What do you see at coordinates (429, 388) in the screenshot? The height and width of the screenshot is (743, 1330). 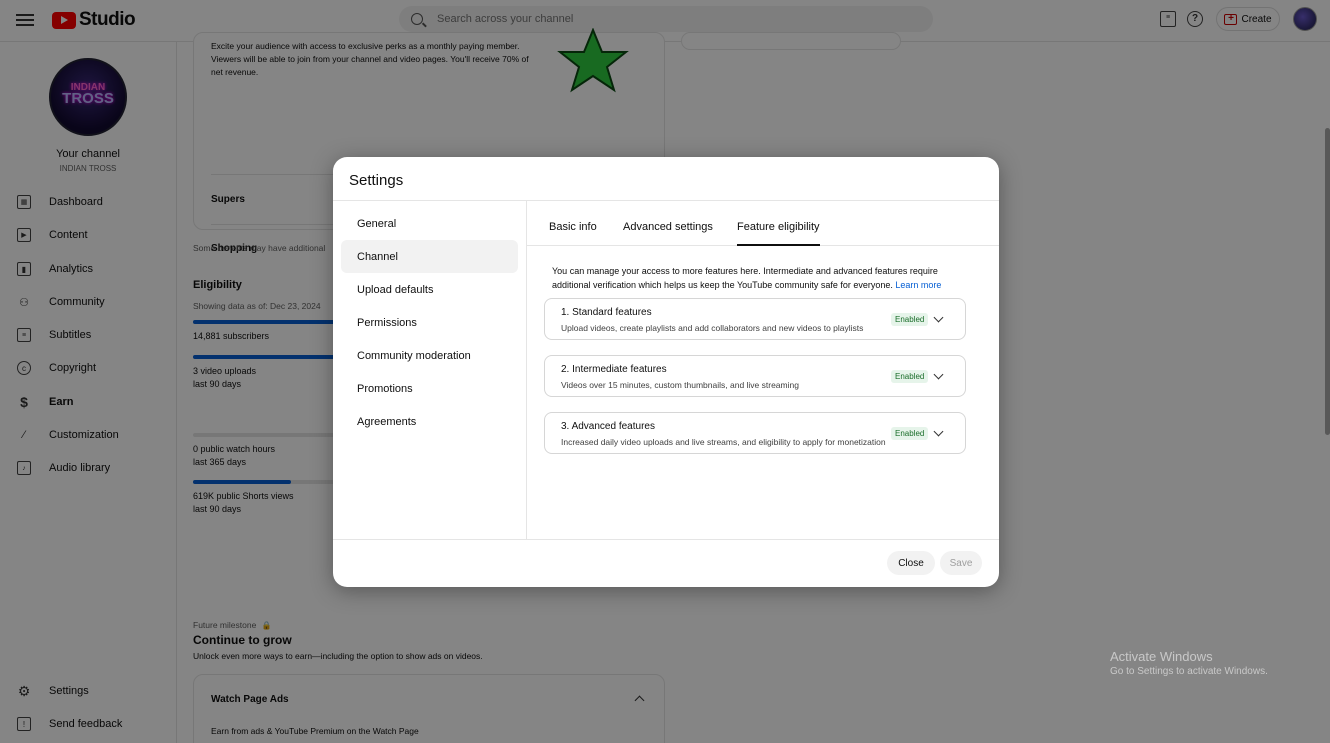 I see `settings-nav-promotions: Promotions` at bounding box center [429, 388].